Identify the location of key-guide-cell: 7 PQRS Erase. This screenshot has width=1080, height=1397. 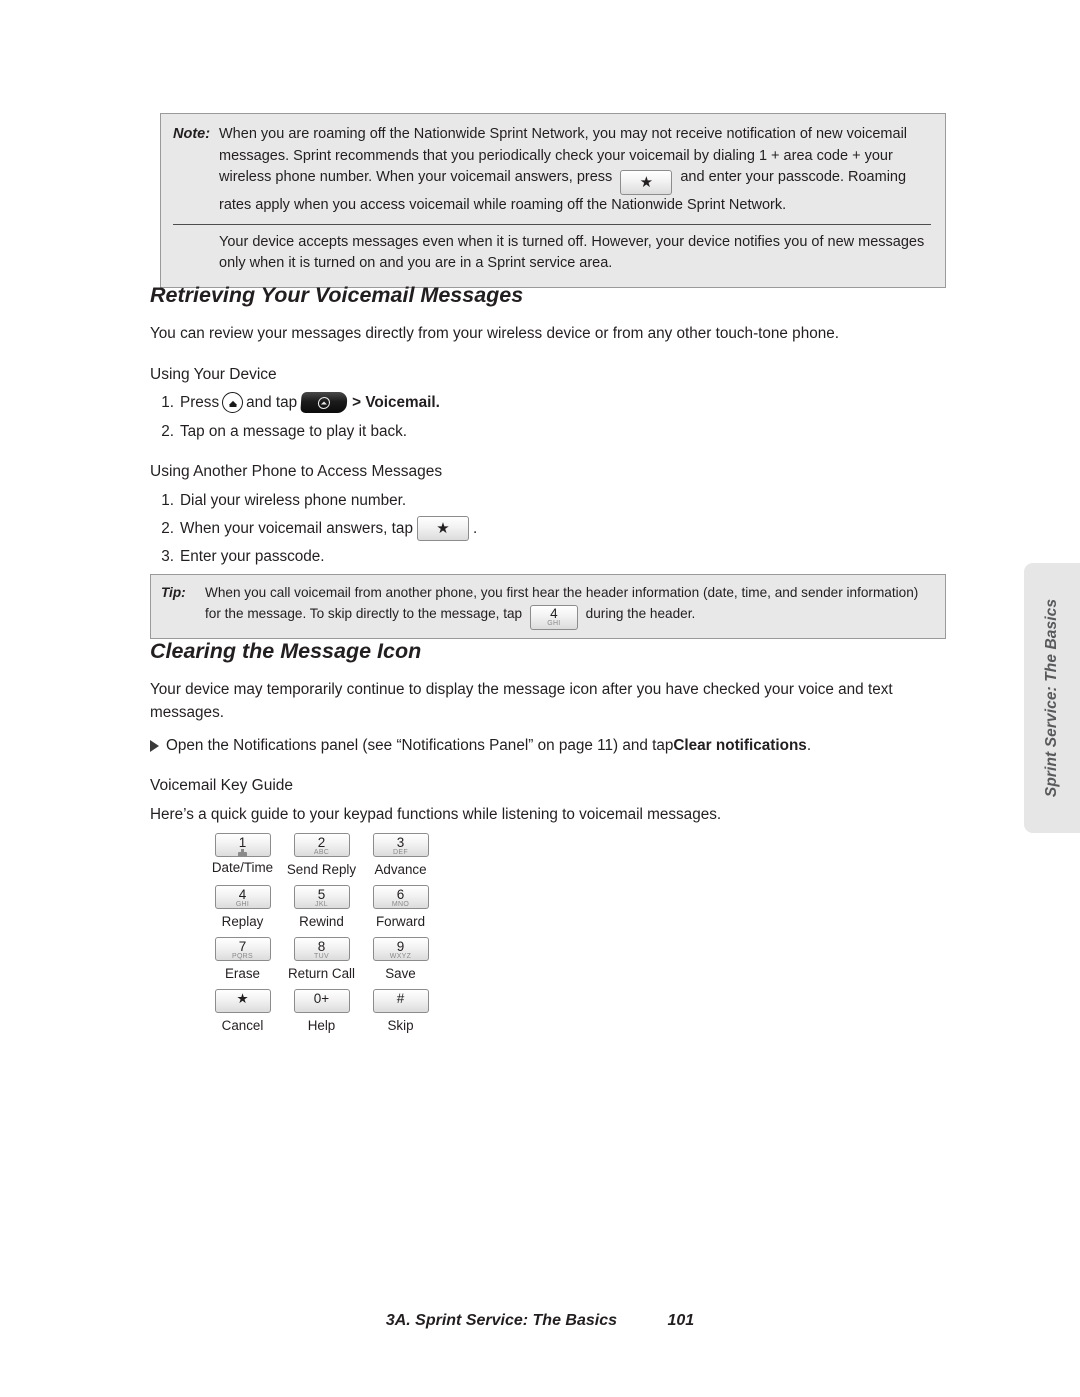
(242, 960).